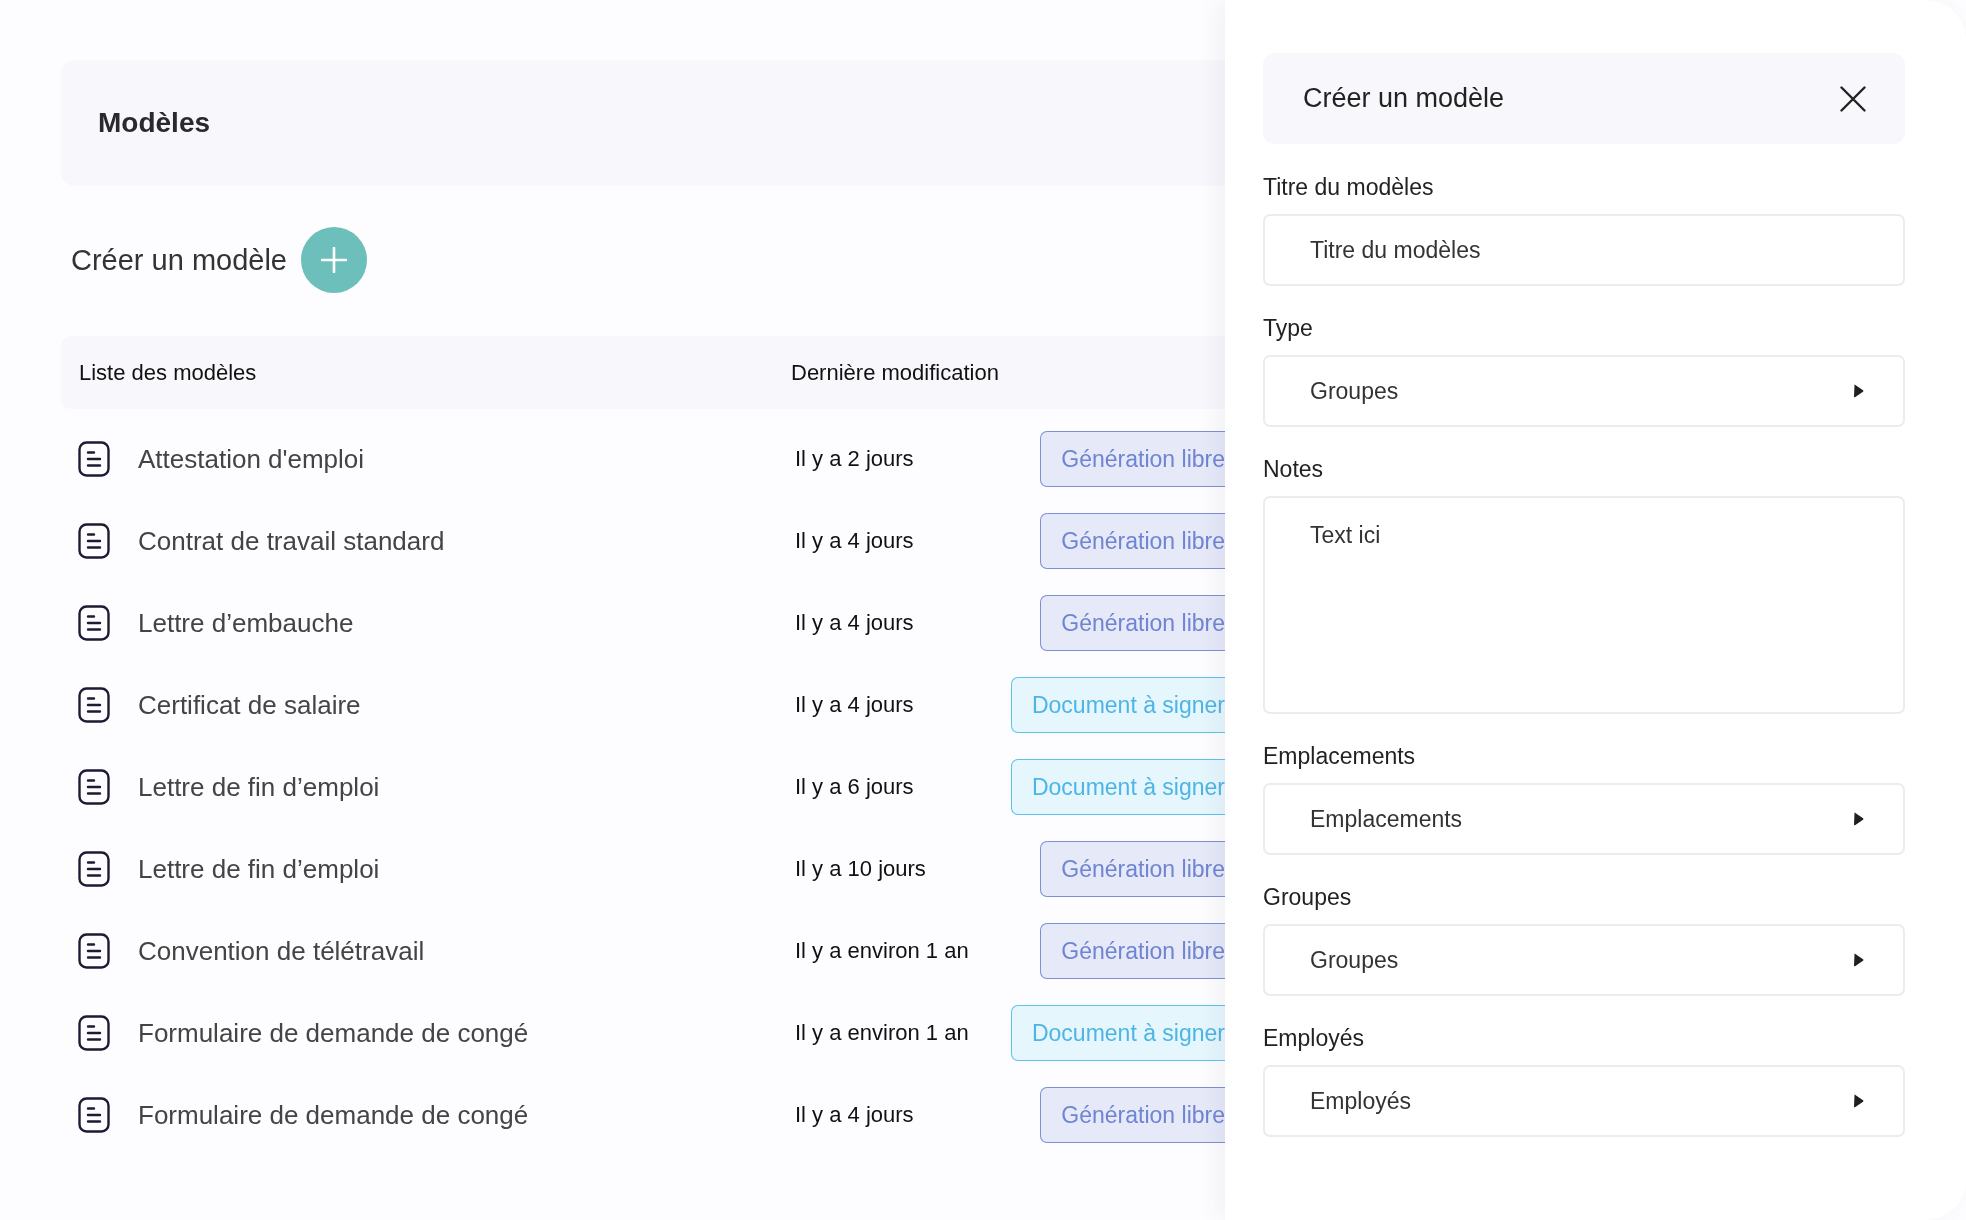  Describe the element at coordinates (251, 459) in the screenshot. I see `template-name: Attestation d'emploi` at that location.